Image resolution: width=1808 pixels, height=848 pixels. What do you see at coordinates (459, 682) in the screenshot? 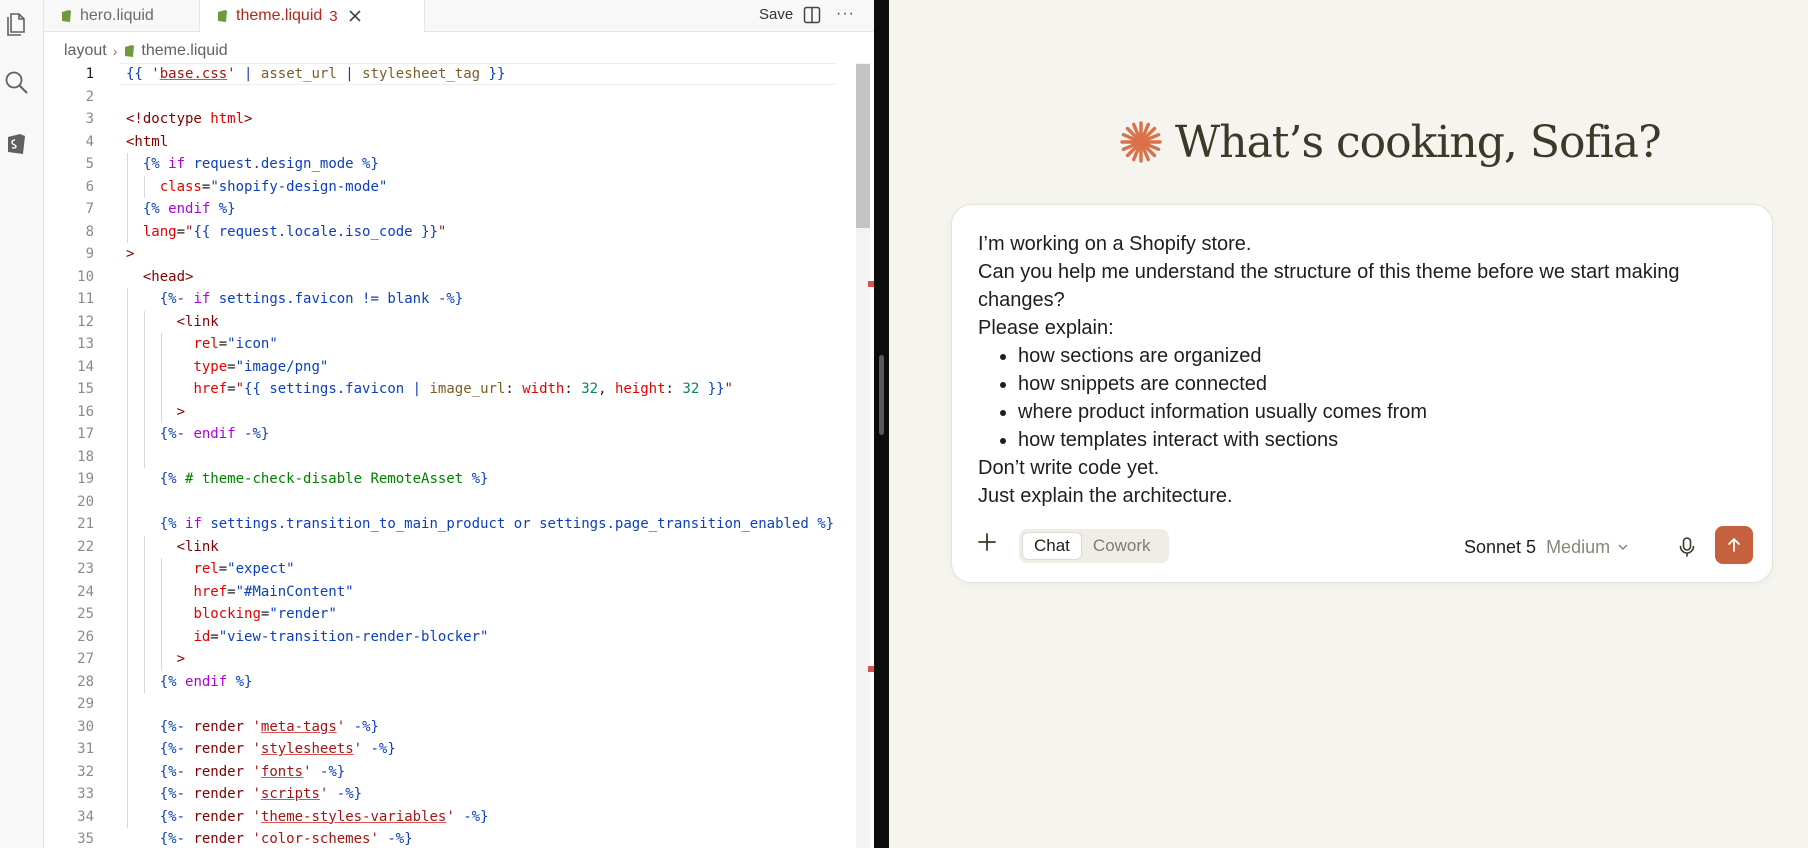
I see `code-line: 28 {% endif %}` at bounding box center [459, 682].